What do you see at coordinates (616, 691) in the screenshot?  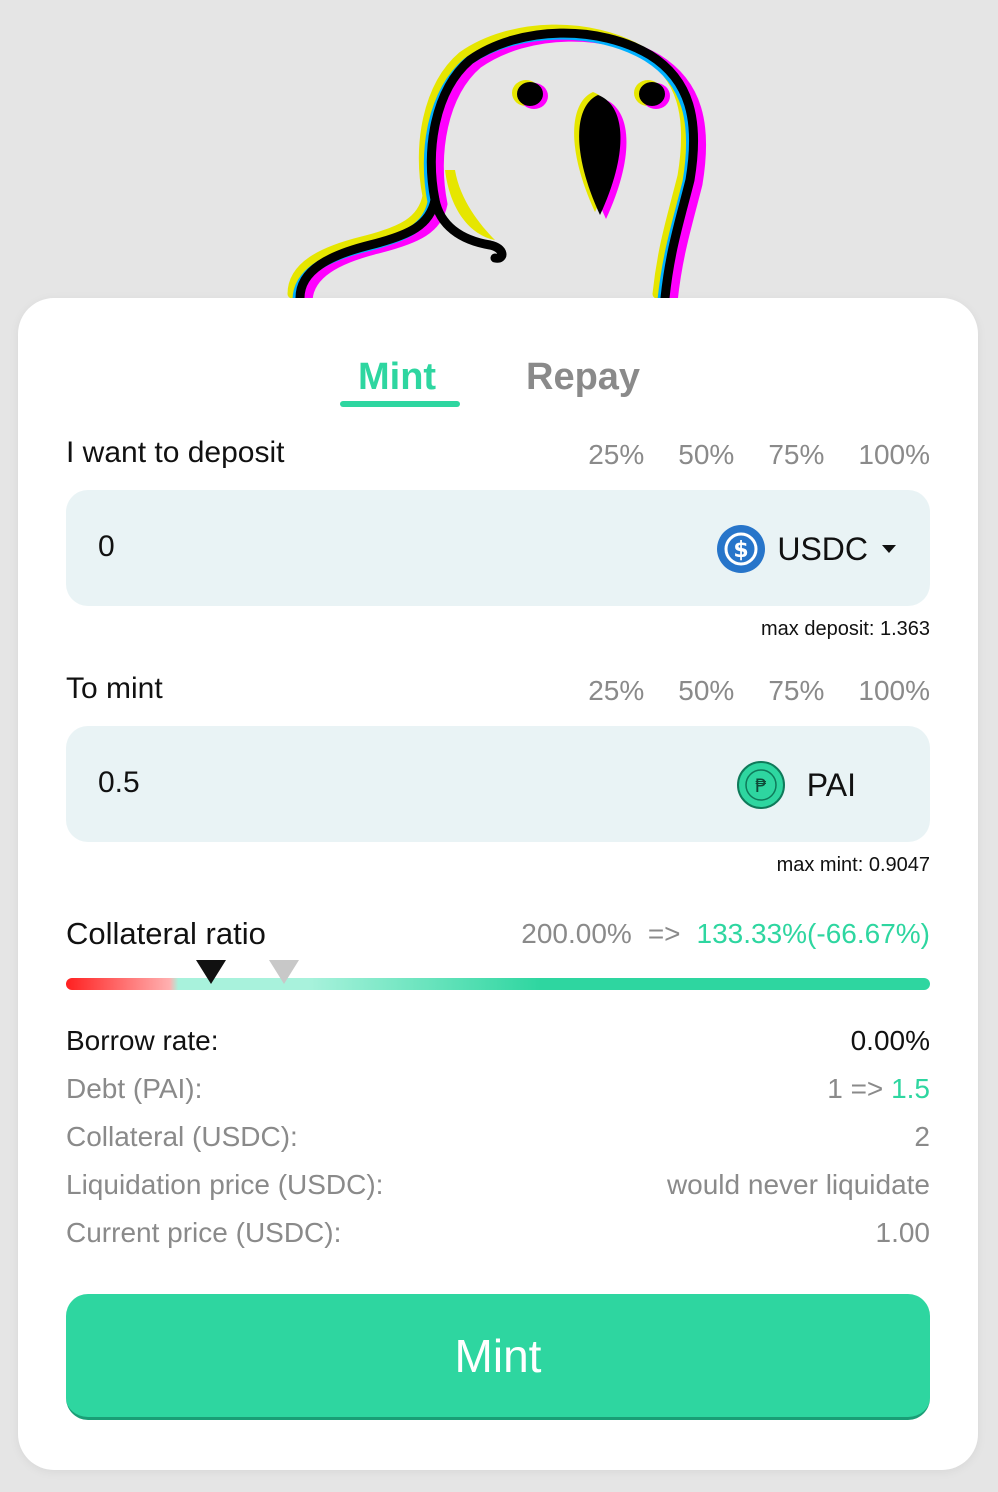 I see `mint-25-button: 25%` at bounding box center [616, 691].